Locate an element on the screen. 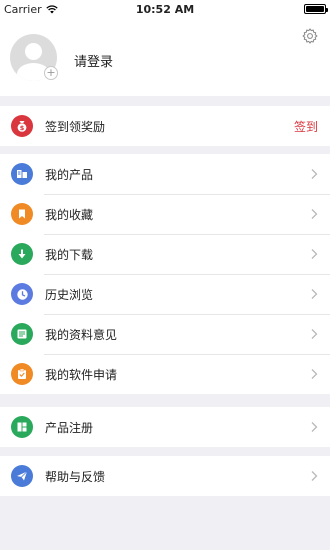  menu-item-feedback-docs: 我的资料意见 is located at coordinates (165, 334).